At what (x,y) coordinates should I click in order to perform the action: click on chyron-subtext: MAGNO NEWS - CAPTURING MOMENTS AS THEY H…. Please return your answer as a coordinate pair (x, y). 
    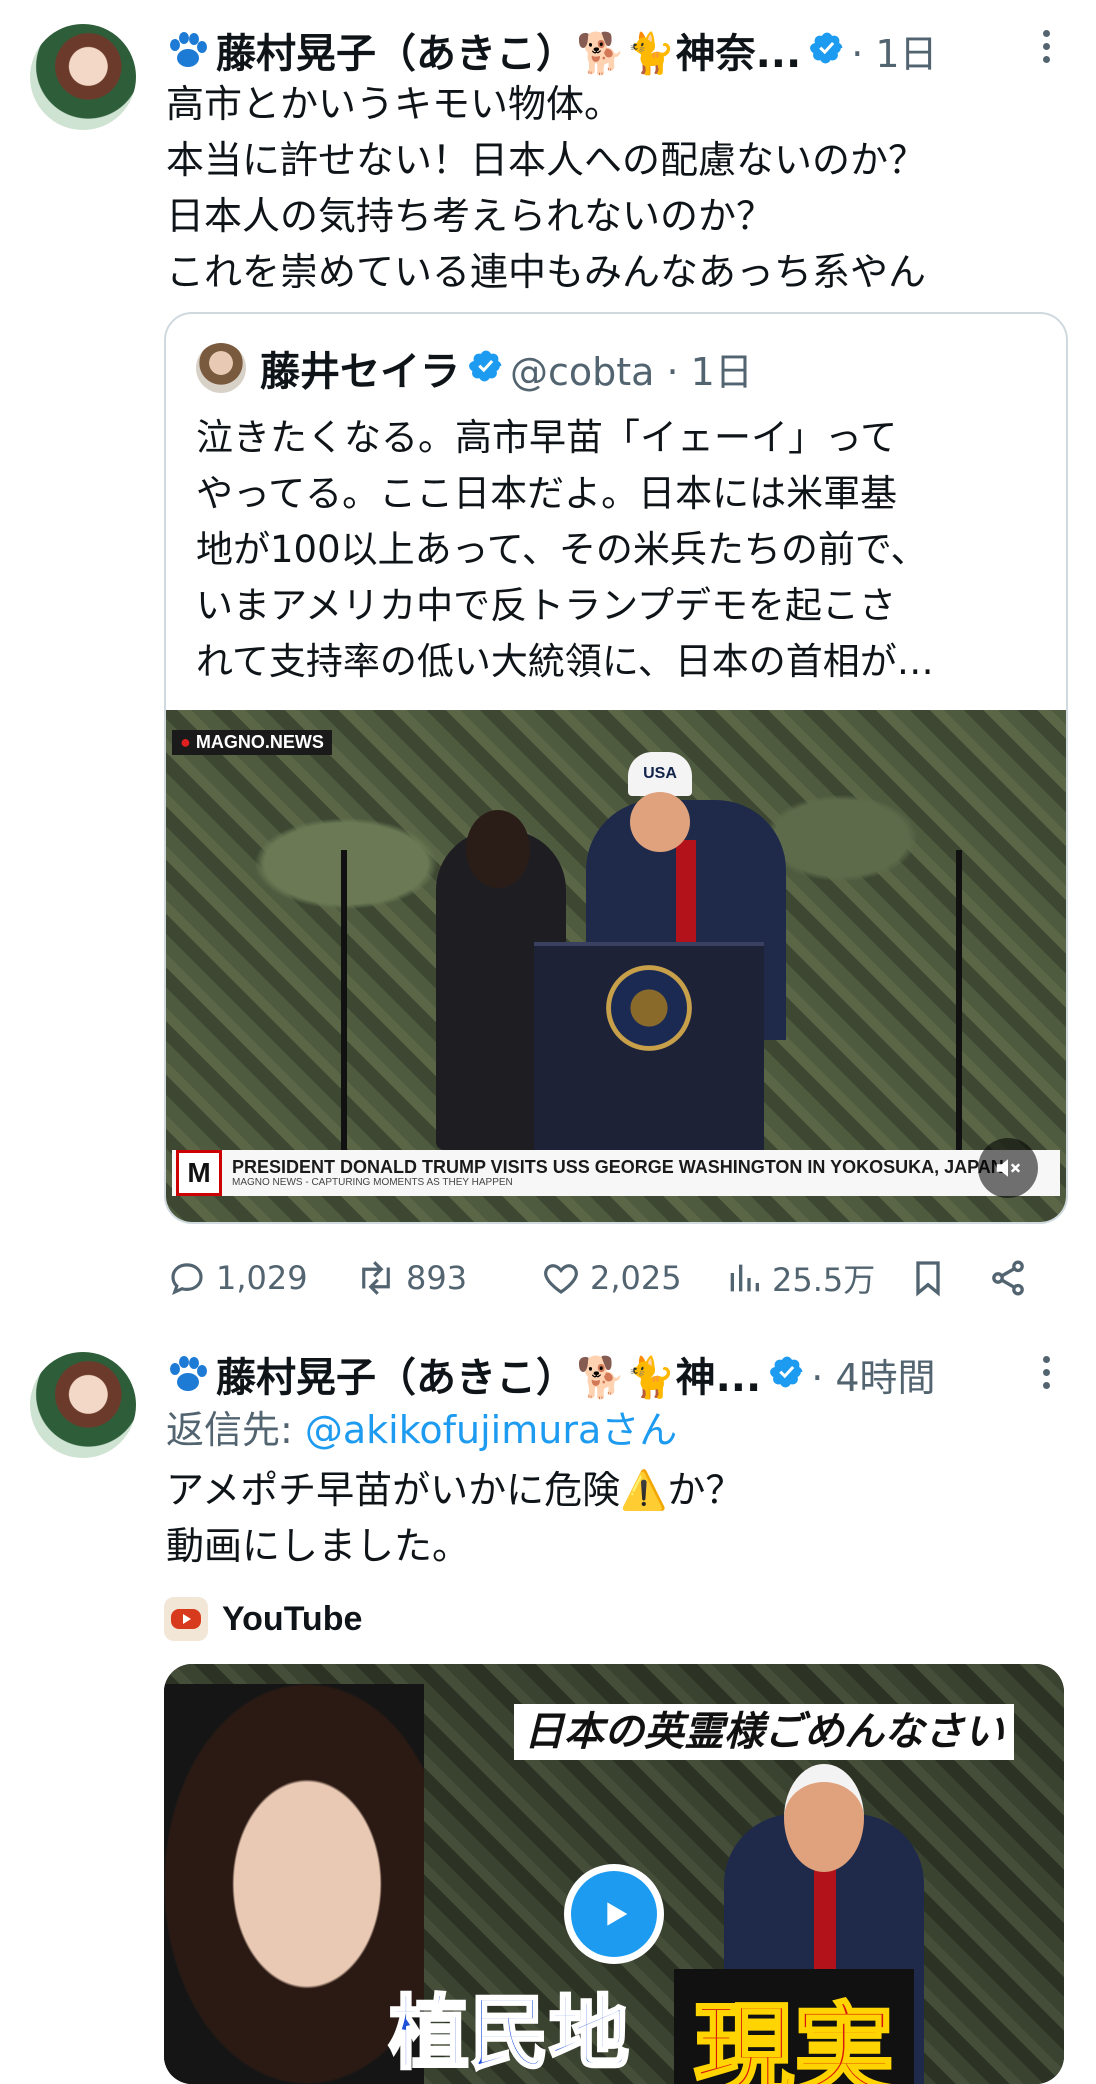
    Looking at the image, I should click on (372, 1183).